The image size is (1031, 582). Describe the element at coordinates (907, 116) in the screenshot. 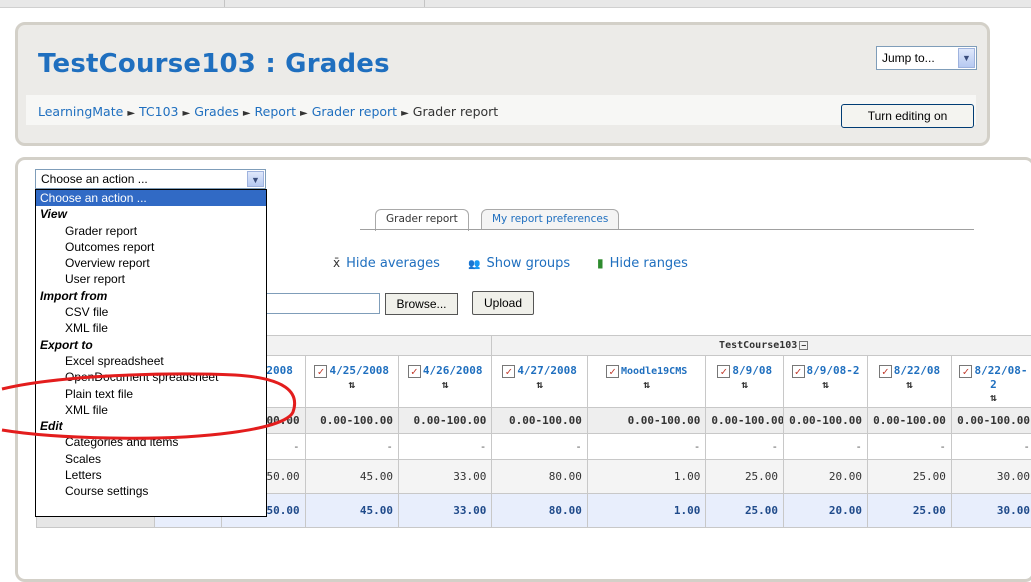

I see `turn-editing-on-button: Turn editing on` at that location.